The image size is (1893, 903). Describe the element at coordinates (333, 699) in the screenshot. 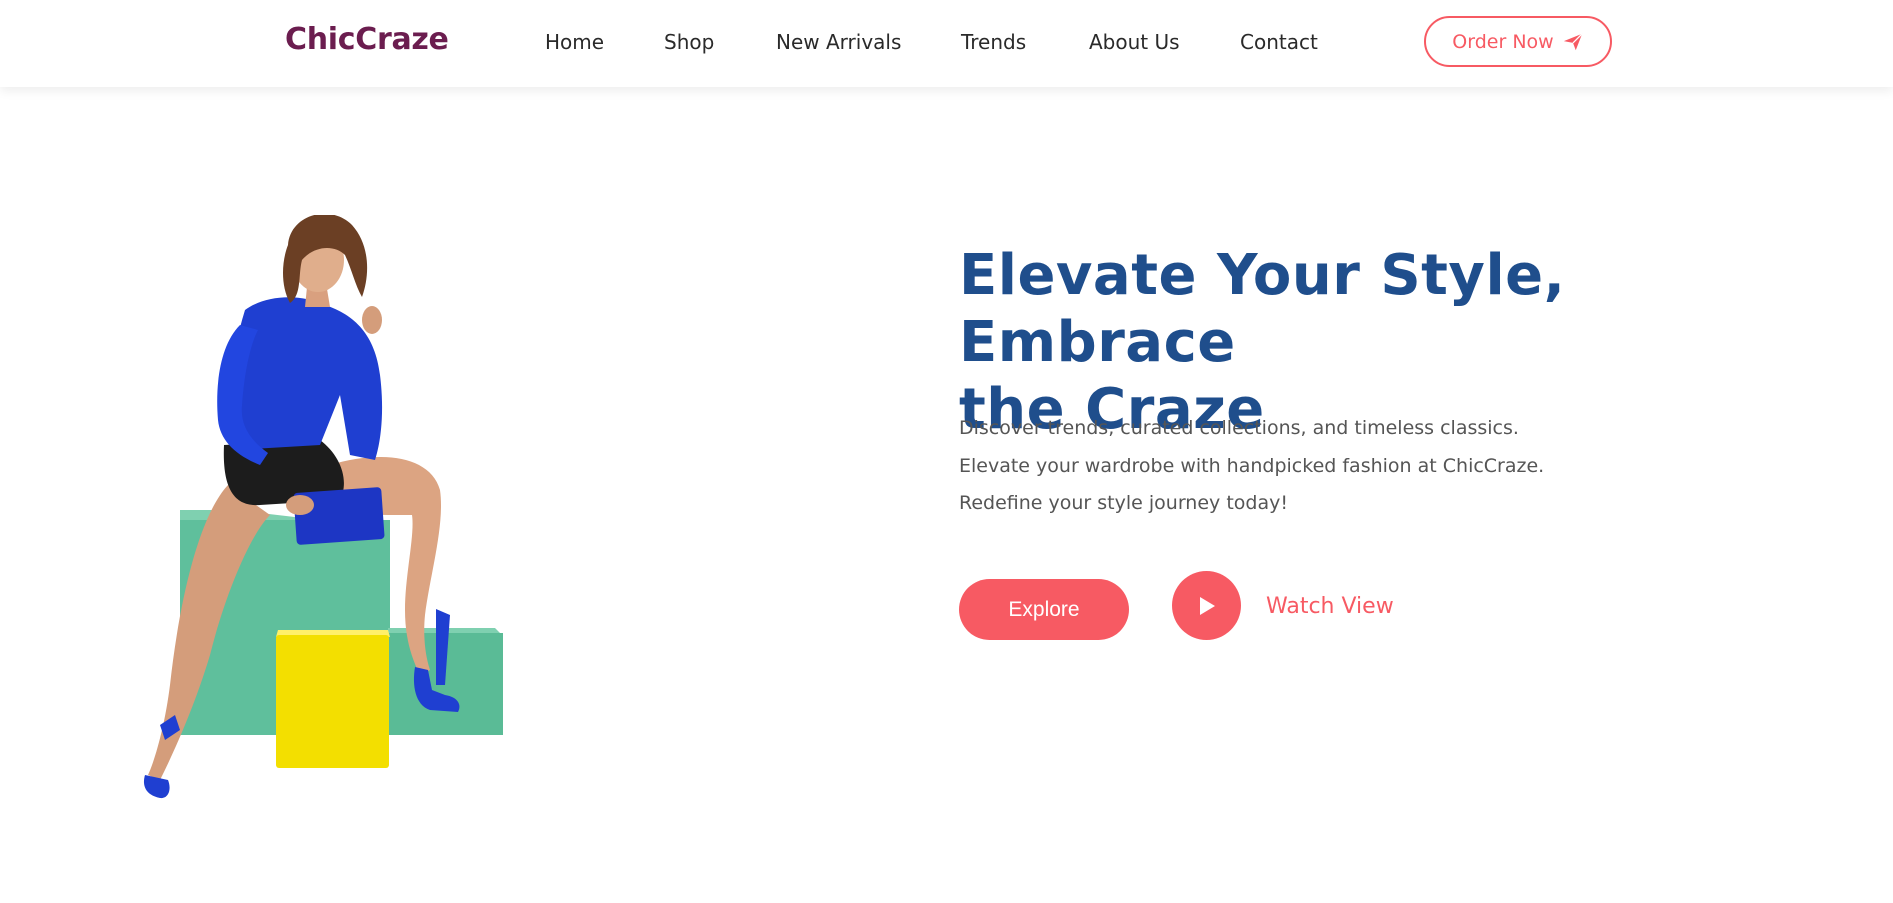

I see `block-yellow` at that location.